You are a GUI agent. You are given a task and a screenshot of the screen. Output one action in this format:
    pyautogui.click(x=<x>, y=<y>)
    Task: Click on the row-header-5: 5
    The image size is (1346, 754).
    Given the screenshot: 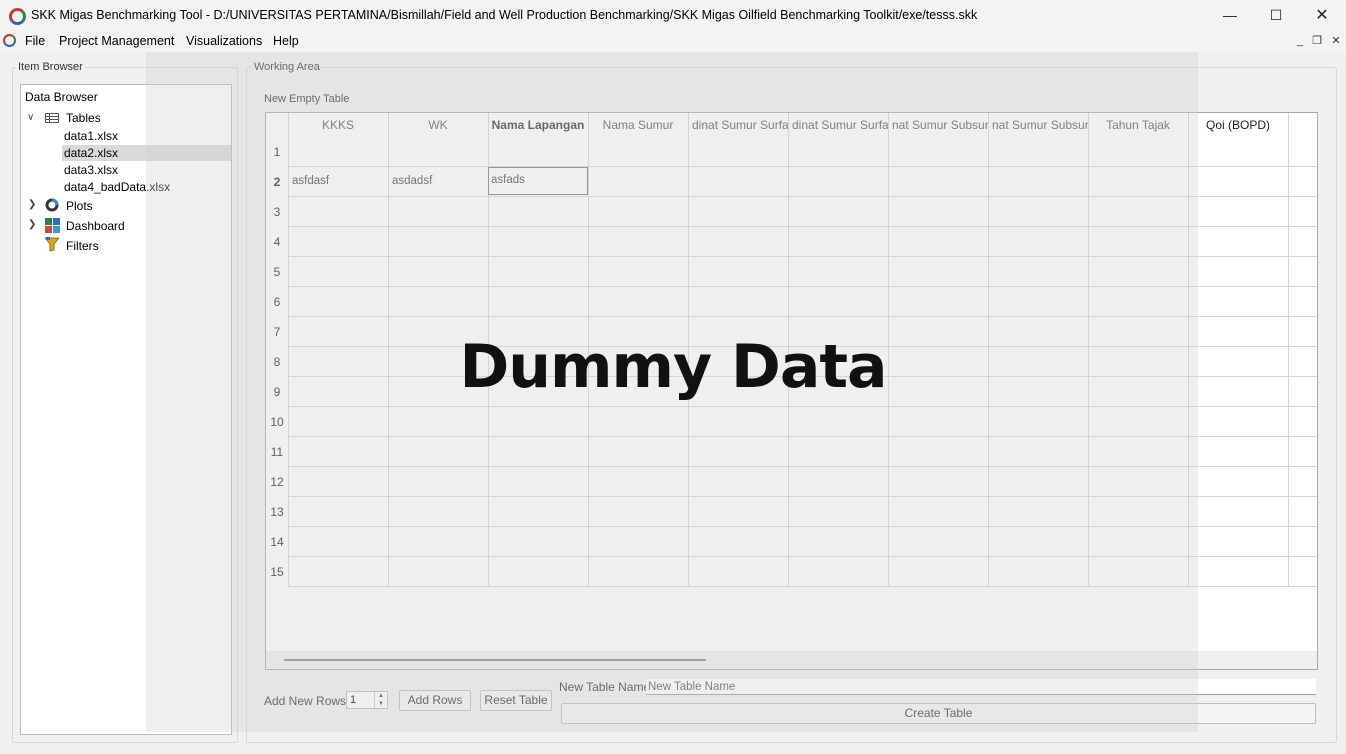 What is the action you would take?
    pyautogui.click(x=277, y=272)
    